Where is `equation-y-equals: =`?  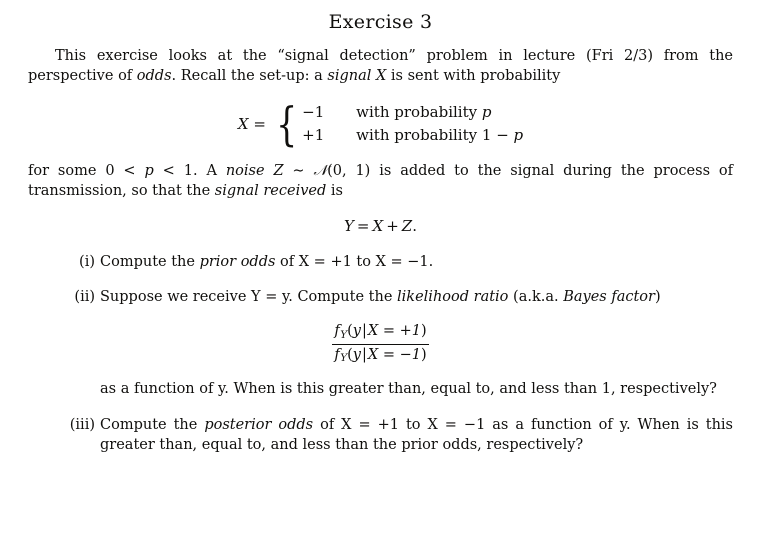 equation-y-equals: = is located at coordinates (363, 225).